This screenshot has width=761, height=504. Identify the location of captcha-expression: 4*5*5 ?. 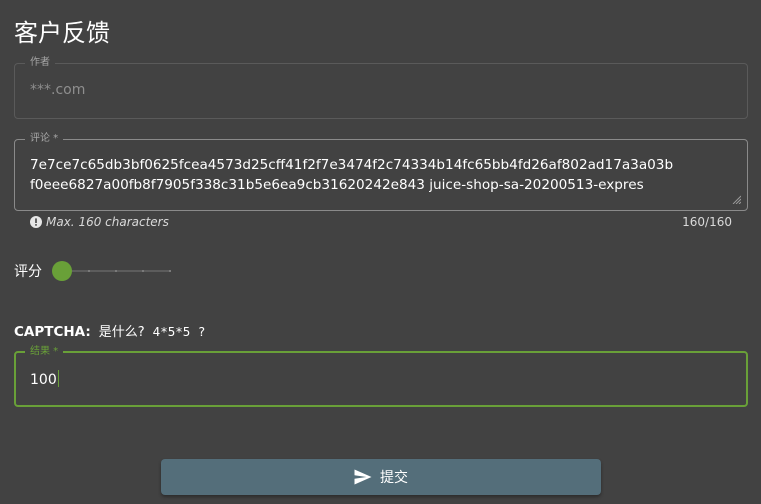
(179, 331).